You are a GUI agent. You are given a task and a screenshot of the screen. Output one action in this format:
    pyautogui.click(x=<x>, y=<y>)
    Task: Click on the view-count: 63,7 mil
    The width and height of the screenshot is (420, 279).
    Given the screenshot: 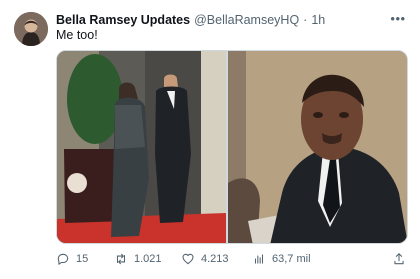 What is the action you would take?
    pyautogui.click(x=291, y=259)
    